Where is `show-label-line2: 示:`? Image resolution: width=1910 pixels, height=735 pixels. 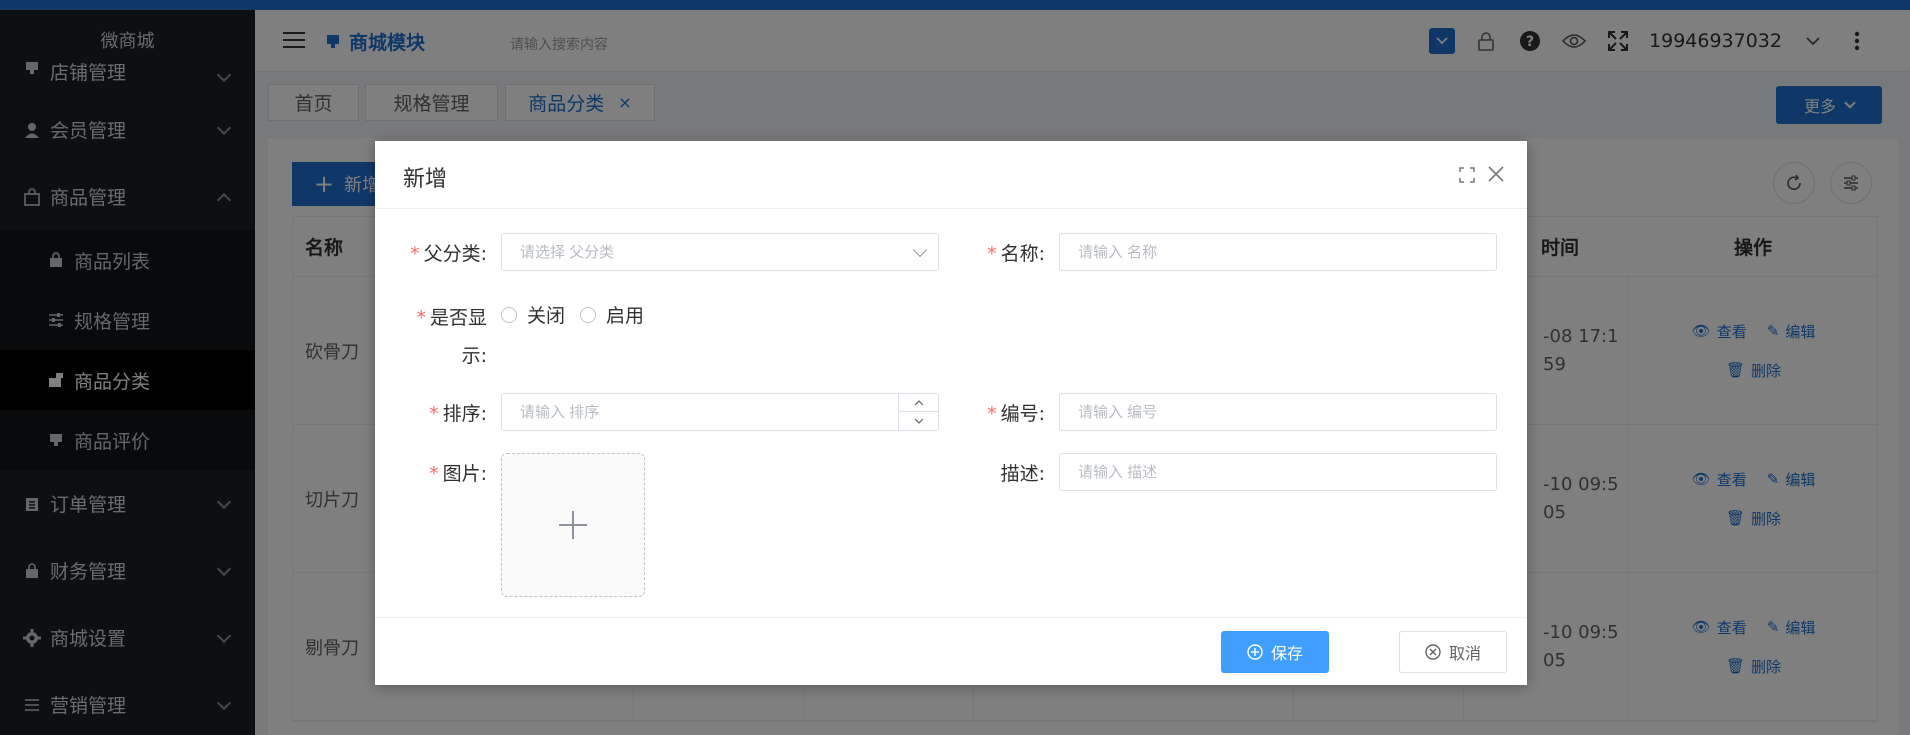 show-label-line2: 示: is located at coordinates (474, 356).